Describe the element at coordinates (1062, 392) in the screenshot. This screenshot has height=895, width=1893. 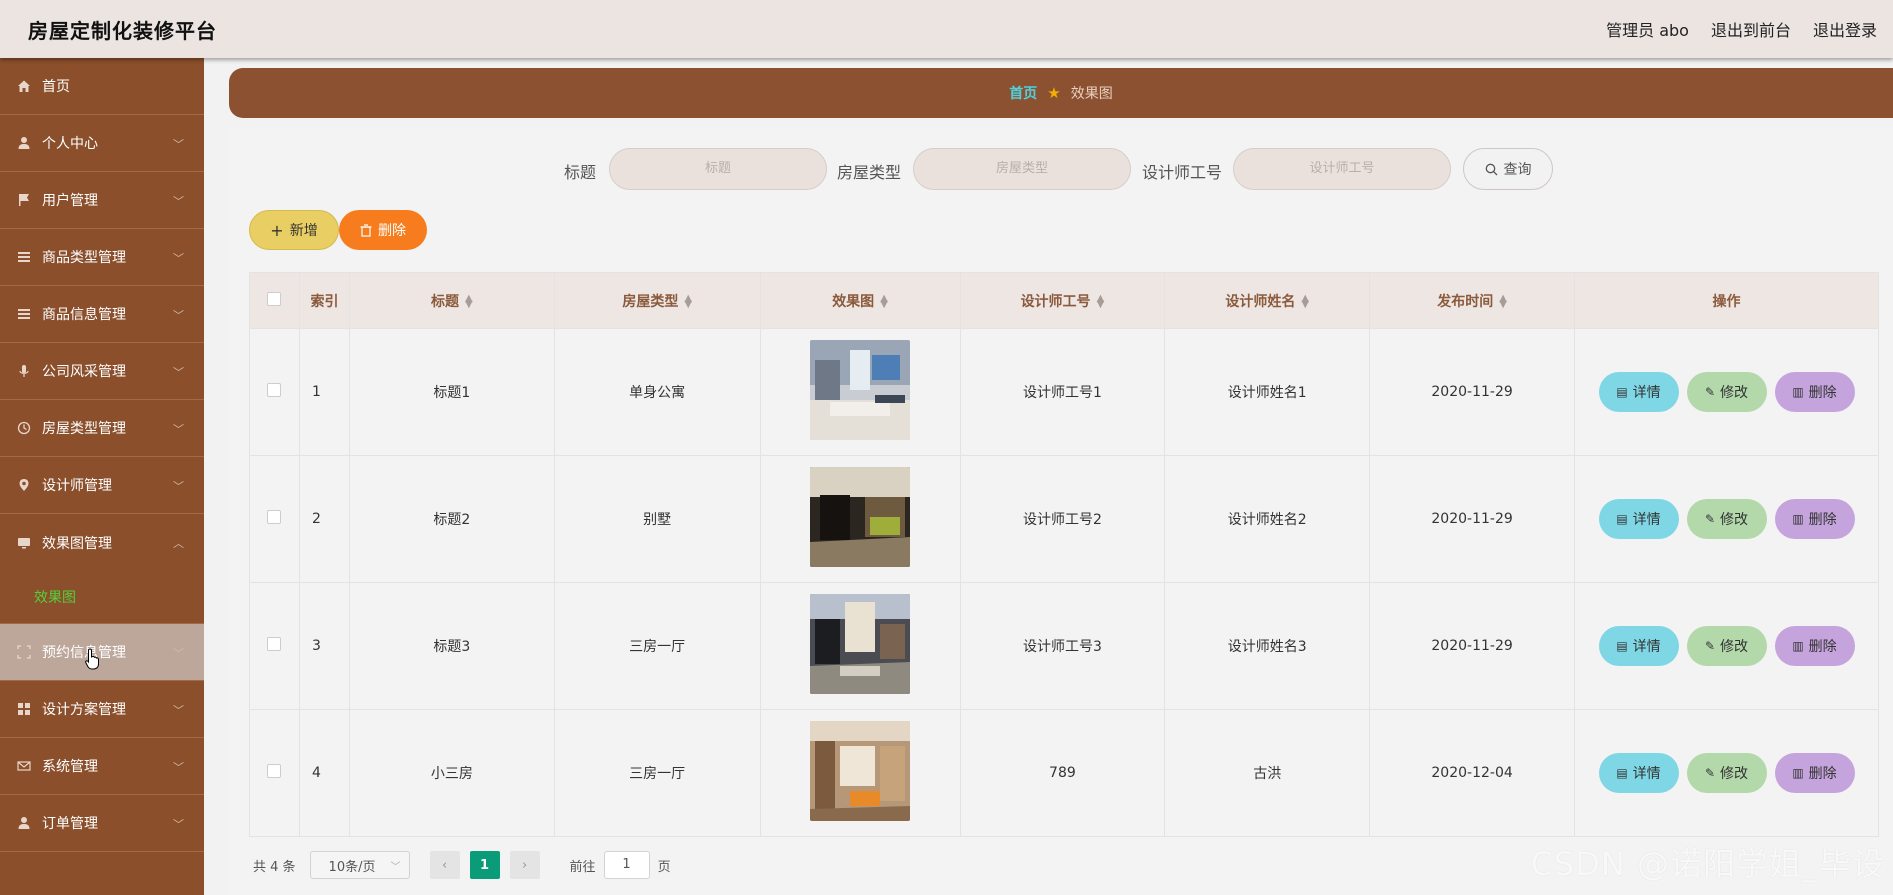
I see `cell-designer-no: 设计师工号1` at that location.